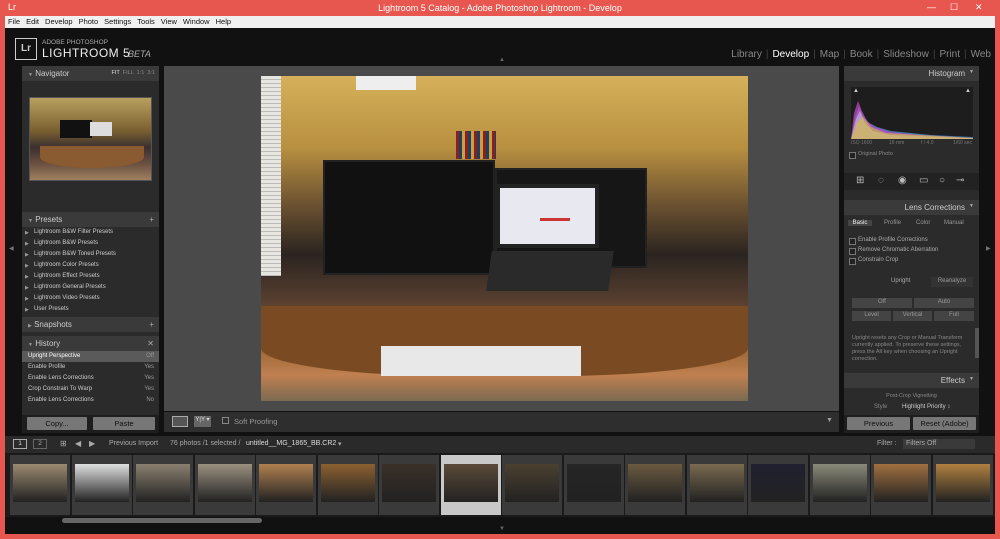  What do you see at coordinates (223, 21) in the screenshot?
I see `menu-help: Help` at bounding box center [223, 21].